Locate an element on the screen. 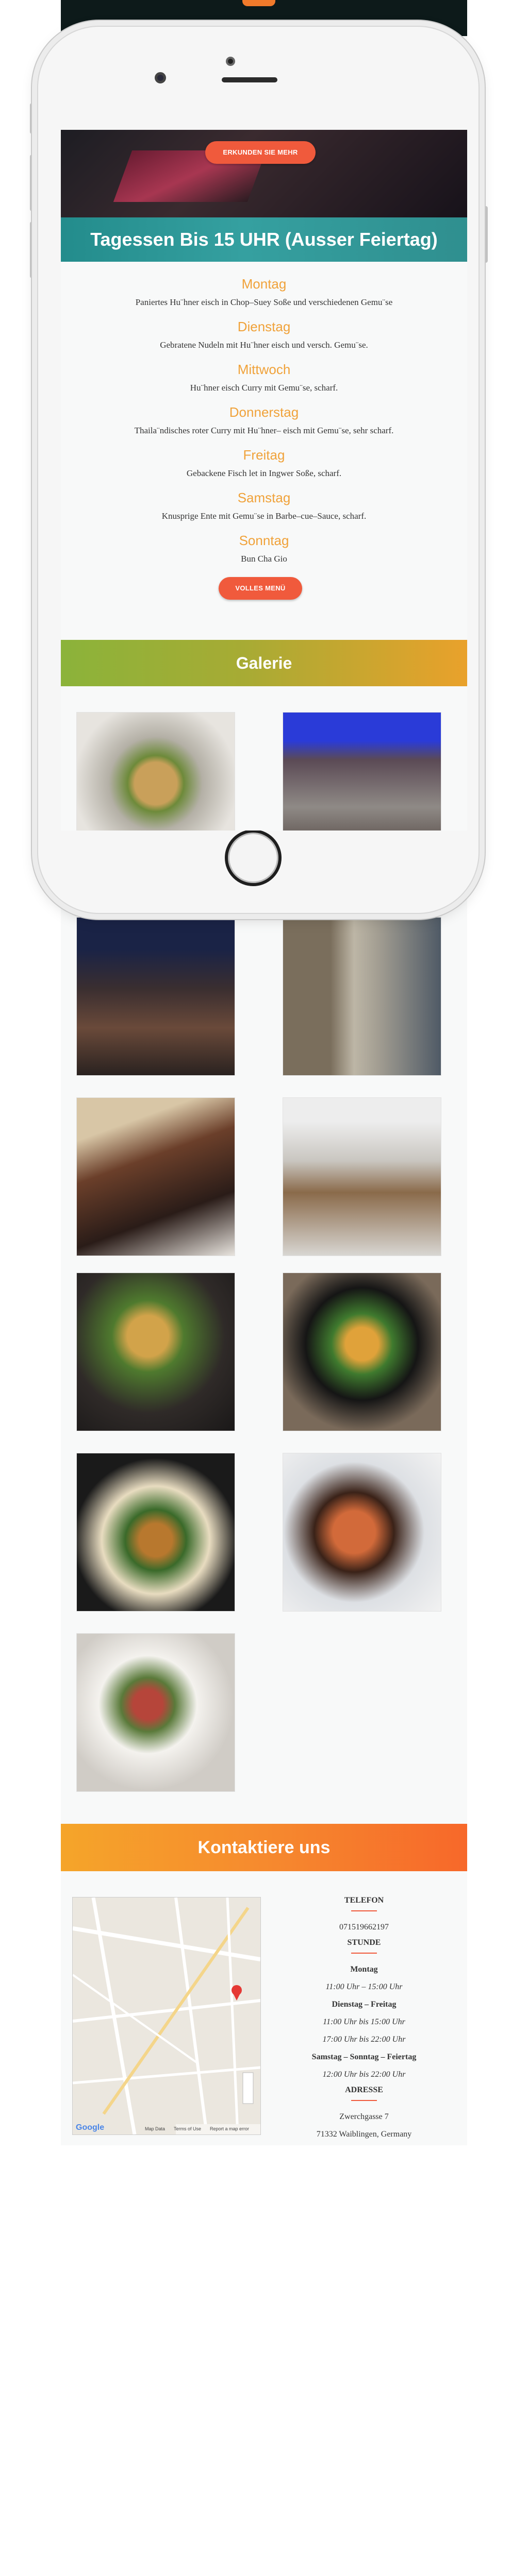 The image size is (528, 2576). day-label: Freitag is located at coordinates (264, 455).